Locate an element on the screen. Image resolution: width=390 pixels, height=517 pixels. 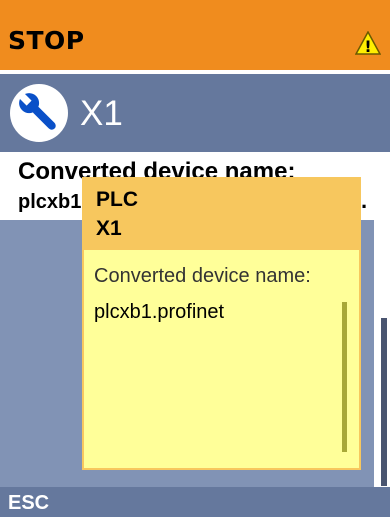
wrench-icon is located at coordinates (39, 113).